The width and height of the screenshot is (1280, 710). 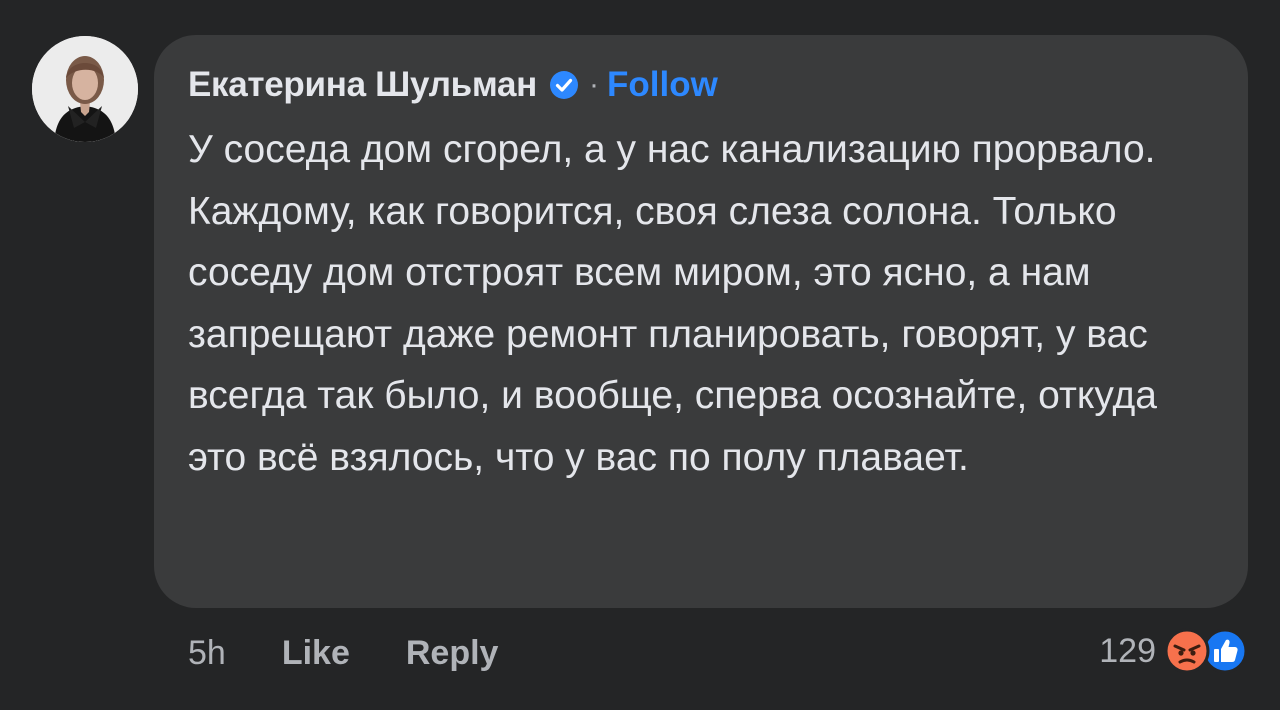 I want to click on reply-button: Reply, so click(x=452, y=653).